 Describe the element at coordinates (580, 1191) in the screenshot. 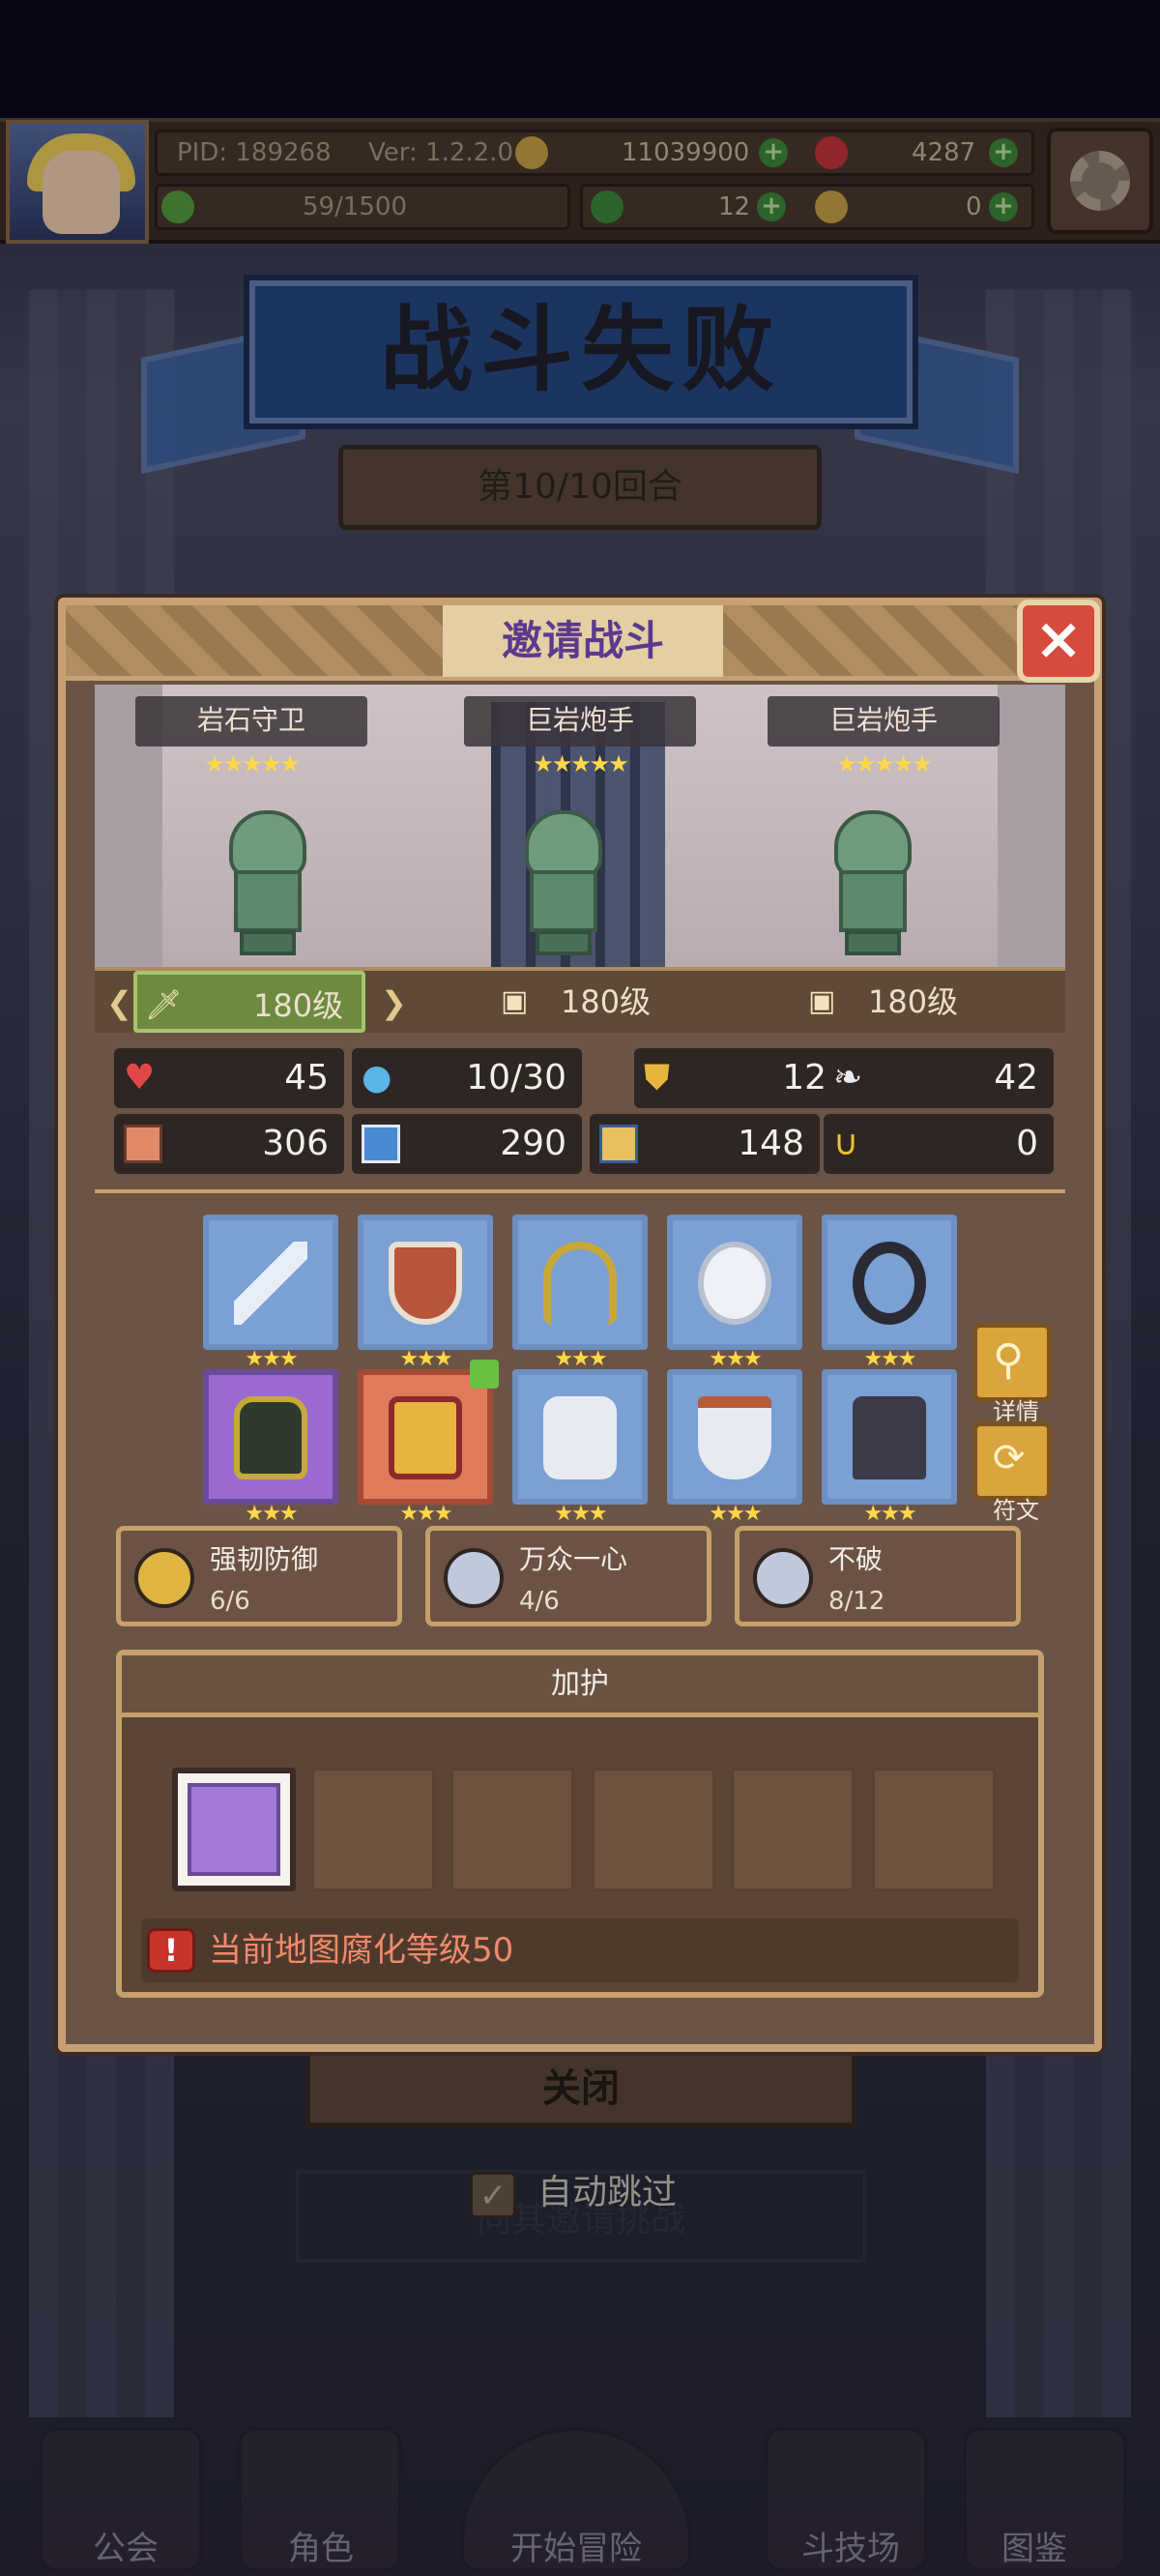

I see `divider` at that location.